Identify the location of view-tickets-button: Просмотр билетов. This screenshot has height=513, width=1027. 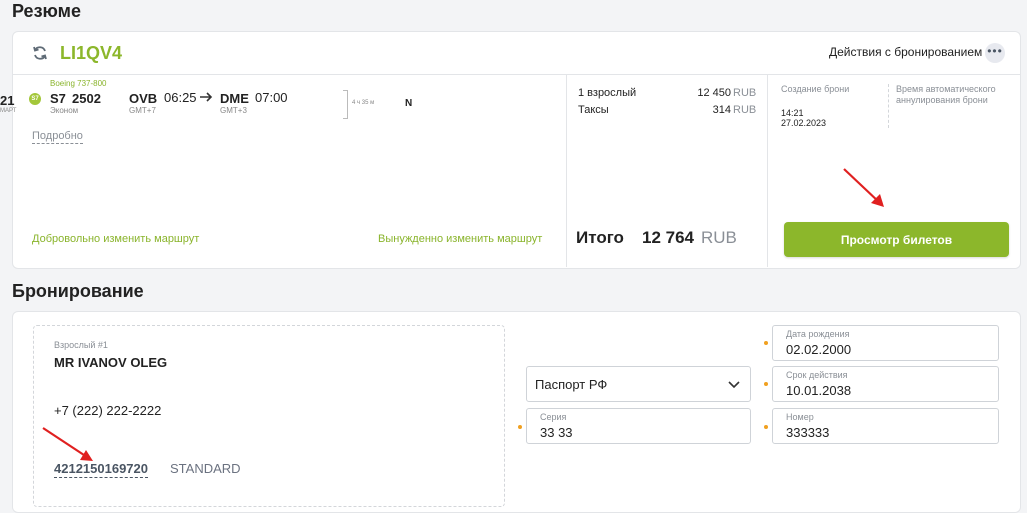
(896, 239).